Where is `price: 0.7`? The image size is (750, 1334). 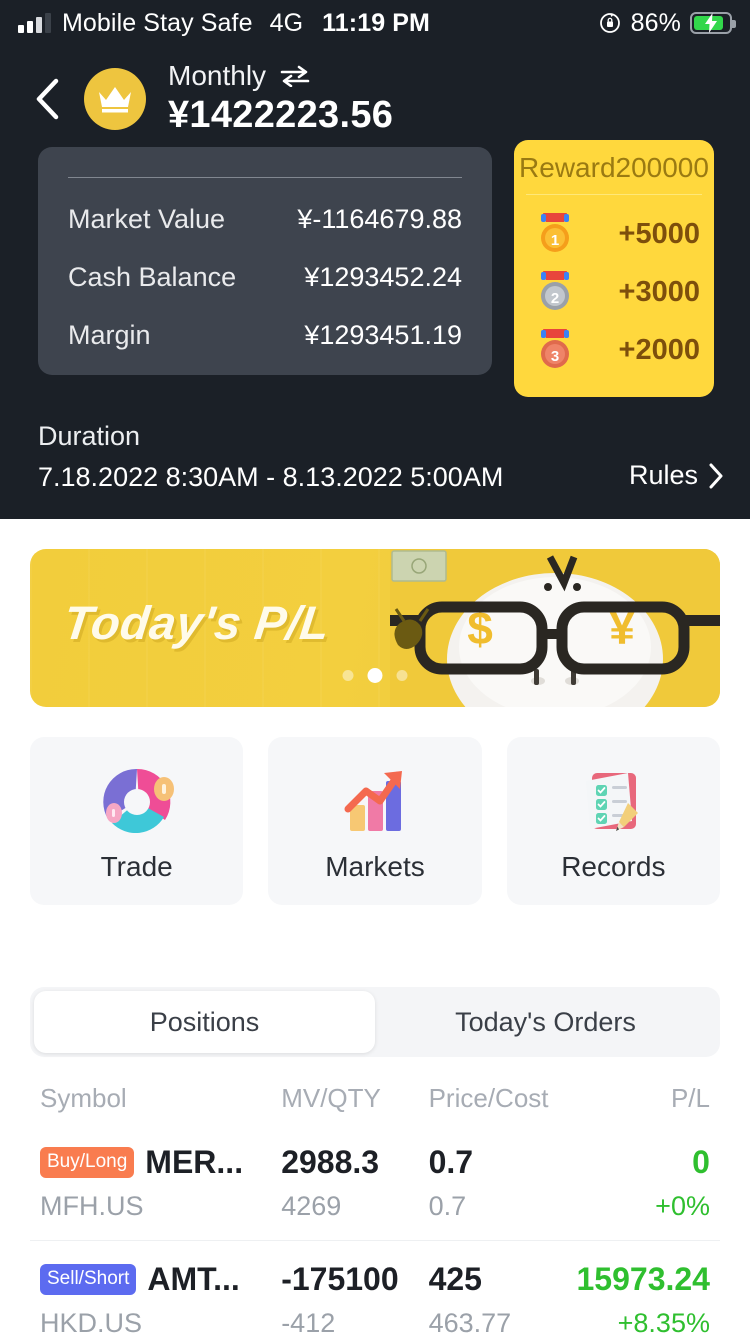 price: 0.7 is located at coordinates (451, 1162).